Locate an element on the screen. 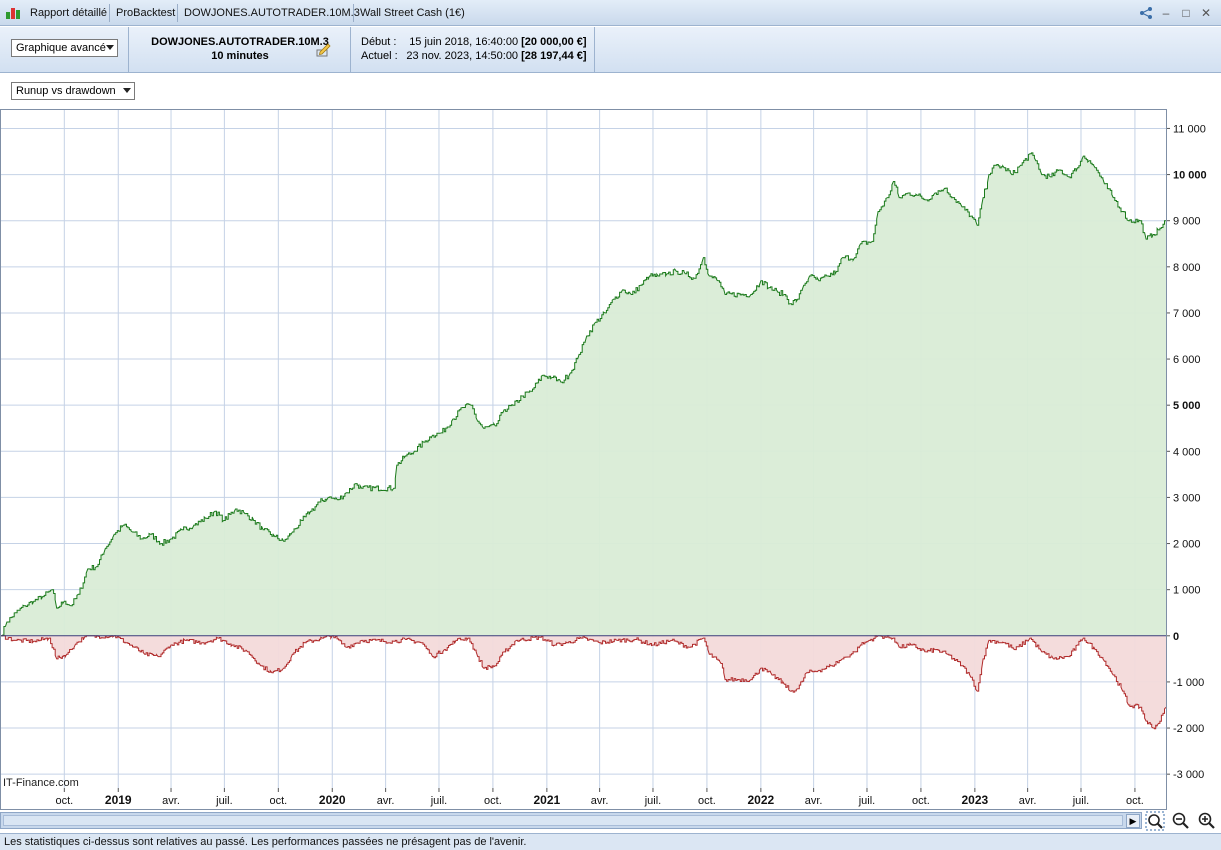 The width and height of the screenshot is (1221, 850). scroll-right-button: ▶ is located at coordinates (1133, 821).